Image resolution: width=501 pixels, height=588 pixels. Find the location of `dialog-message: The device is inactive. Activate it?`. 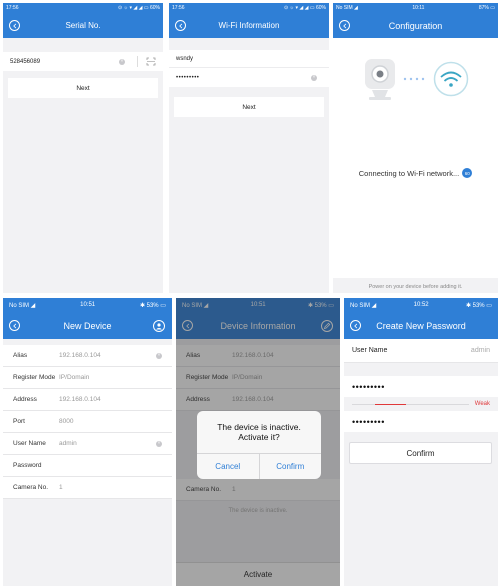

dialog-message: The device is inactive. Activate it? is located at coordinates (259, 432).